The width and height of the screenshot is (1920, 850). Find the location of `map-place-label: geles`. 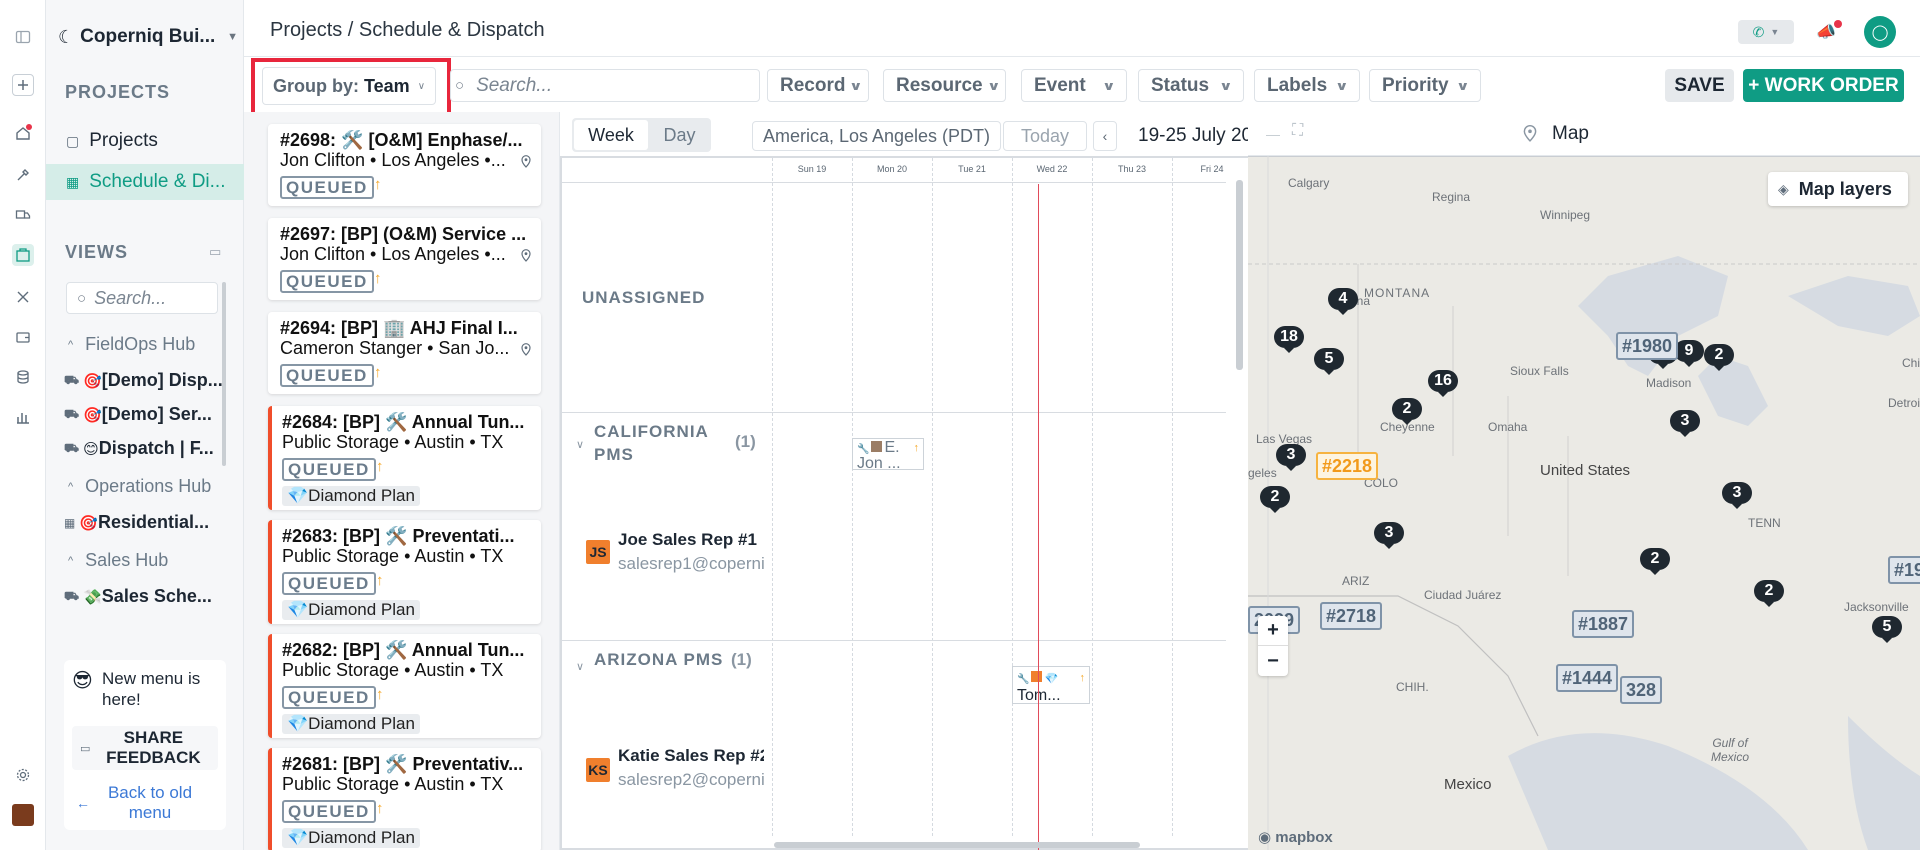

map-place-label: geles is located at coordinates (1262, 473).